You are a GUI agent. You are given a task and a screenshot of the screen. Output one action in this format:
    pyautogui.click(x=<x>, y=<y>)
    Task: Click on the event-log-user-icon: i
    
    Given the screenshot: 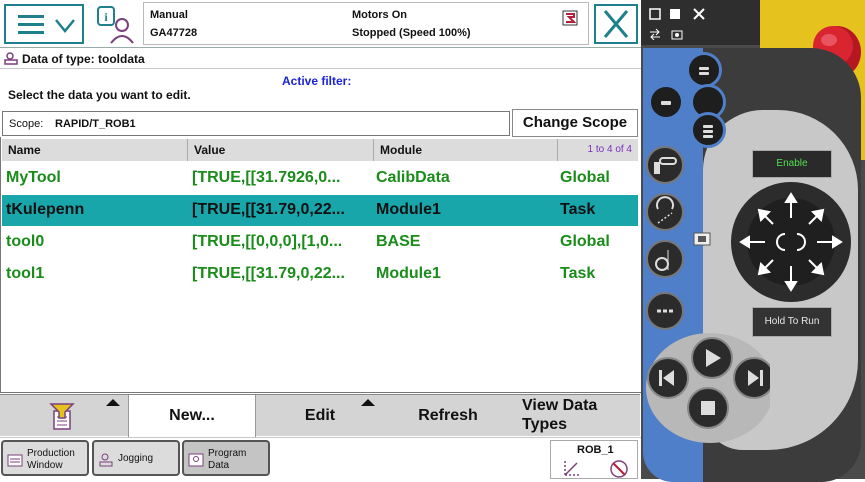 What is the action you would take?
    pyautogui.click(x=116, y=25)
    